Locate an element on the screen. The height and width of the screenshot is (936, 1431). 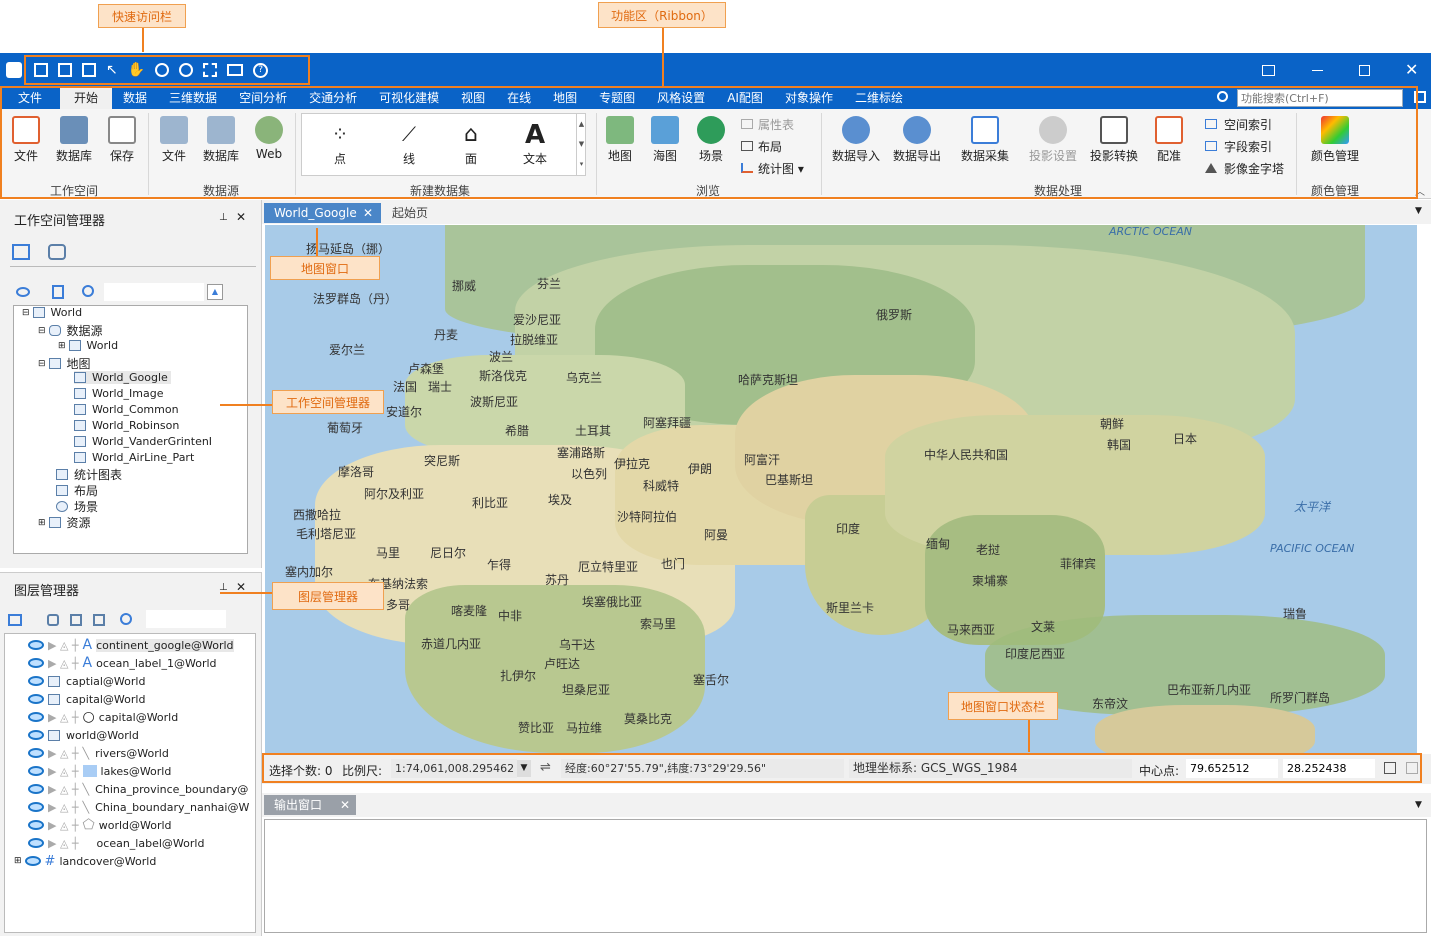
layout-button: 布局 is located at coordinates (761, 146).